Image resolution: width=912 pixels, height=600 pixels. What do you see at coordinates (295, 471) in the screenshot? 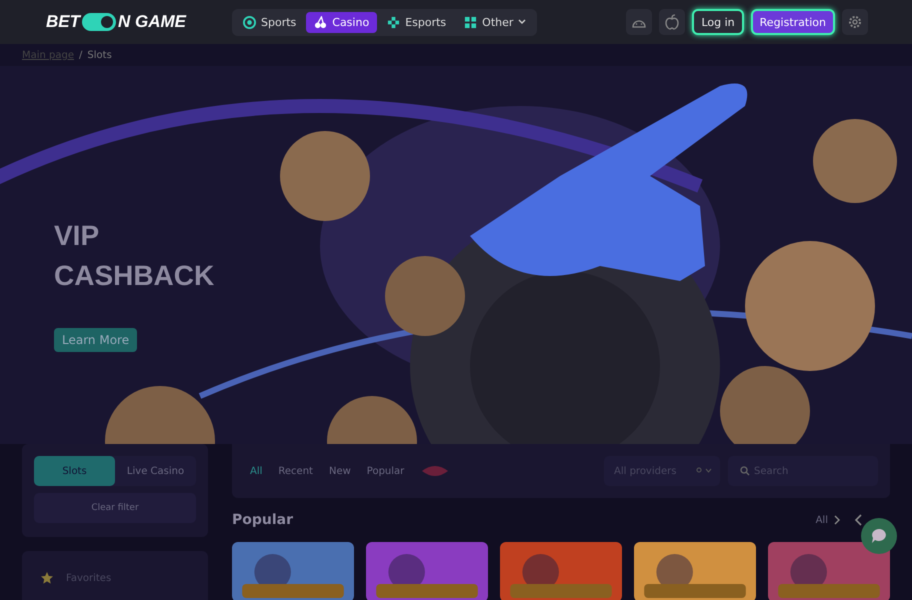
I see `filter-tab: Recent` at bounding box center [295, 471].